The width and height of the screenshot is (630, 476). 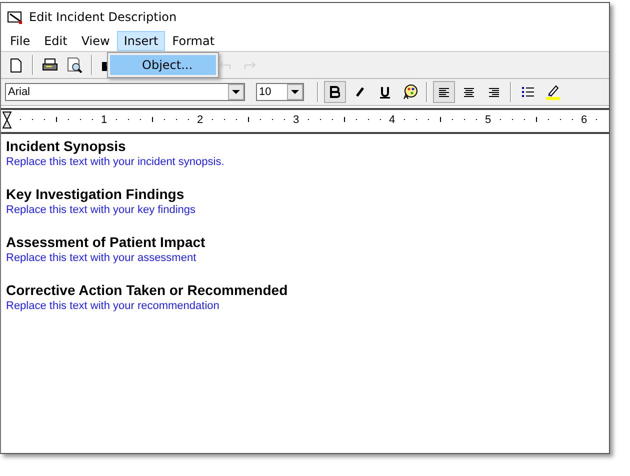 What do you see at coordinates (193, 41) in the screenshot?
I see `menu-item: Format` at bounding box center [193, 41].